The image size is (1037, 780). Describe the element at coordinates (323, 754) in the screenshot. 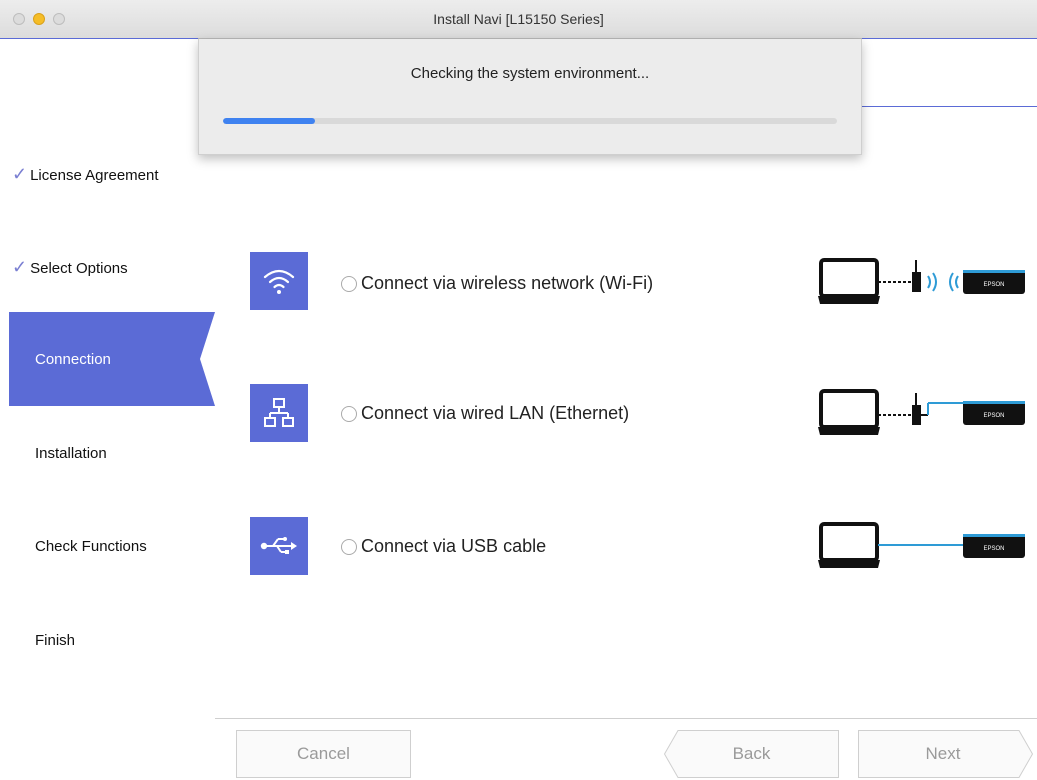

I see `cancel-button: Cancel` at that location.